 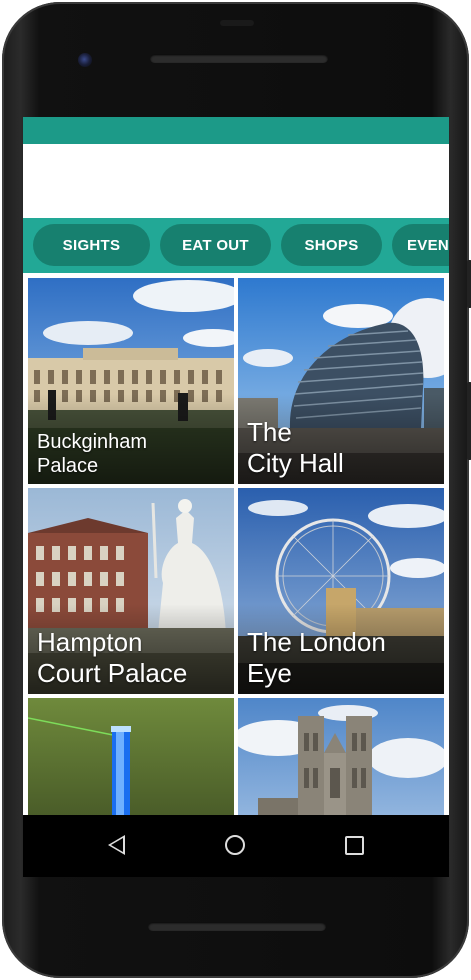 I want to click on power-button, so click(x=469, y=284).